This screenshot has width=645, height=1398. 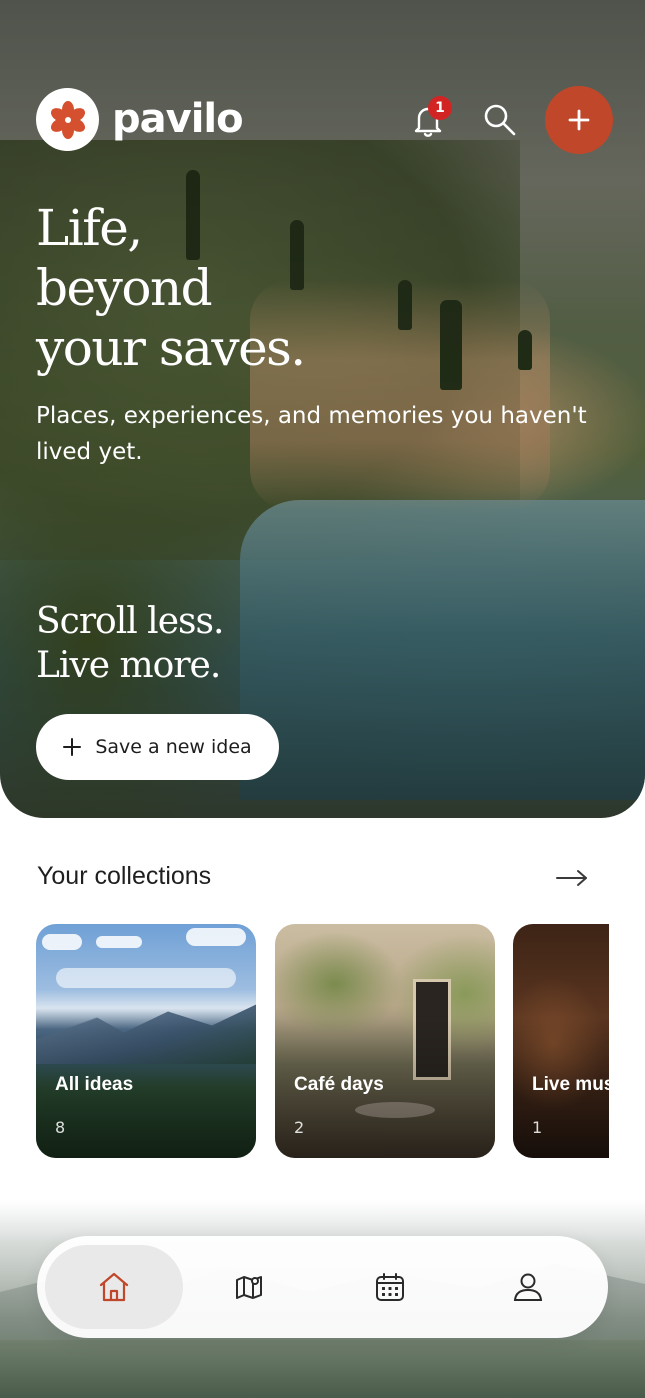 I want to click on hero-headline: Life, beyond your saves., so click(x=236, y=288).